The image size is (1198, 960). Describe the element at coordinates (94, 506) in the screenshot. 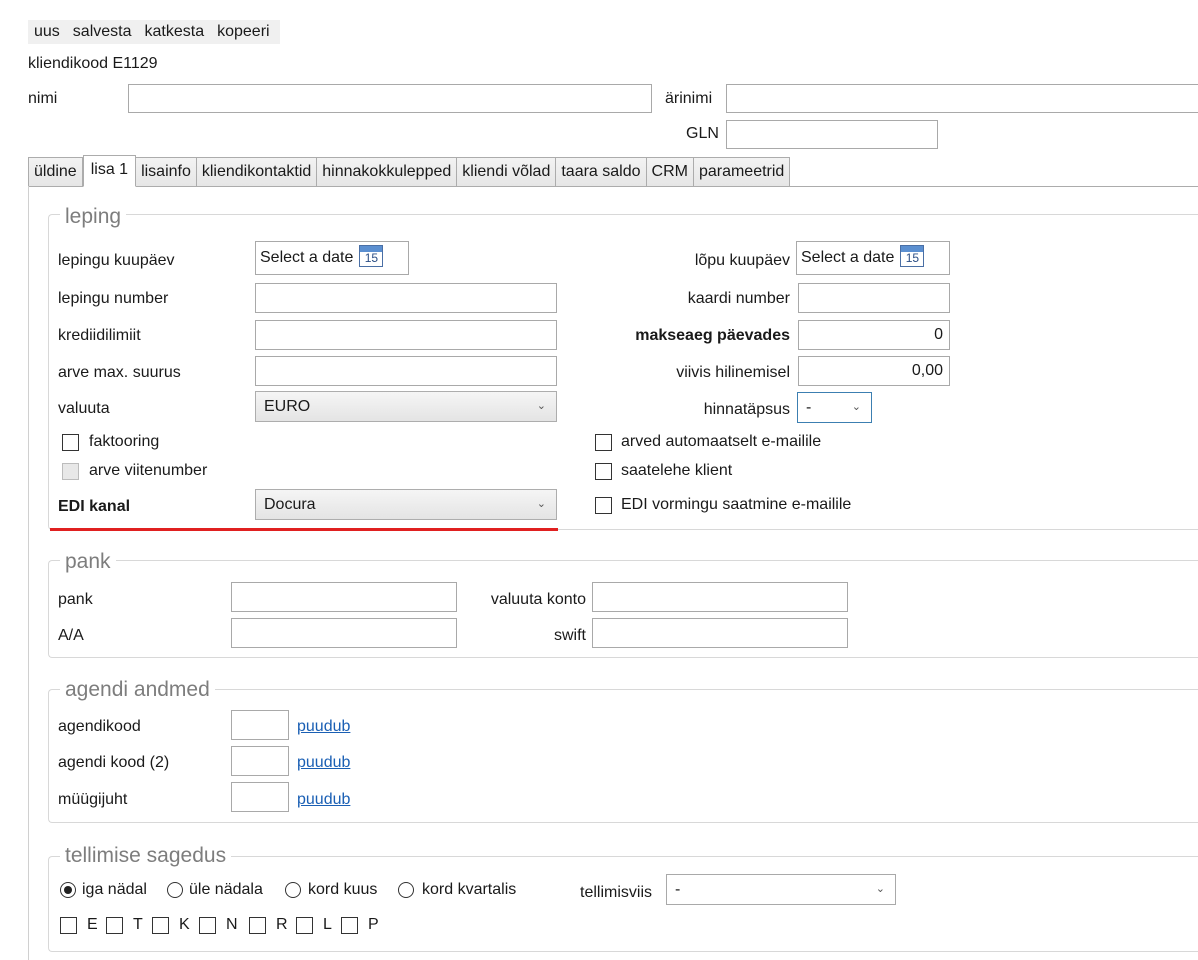

I see `edi-channel-label: EDI kanal` at that location.